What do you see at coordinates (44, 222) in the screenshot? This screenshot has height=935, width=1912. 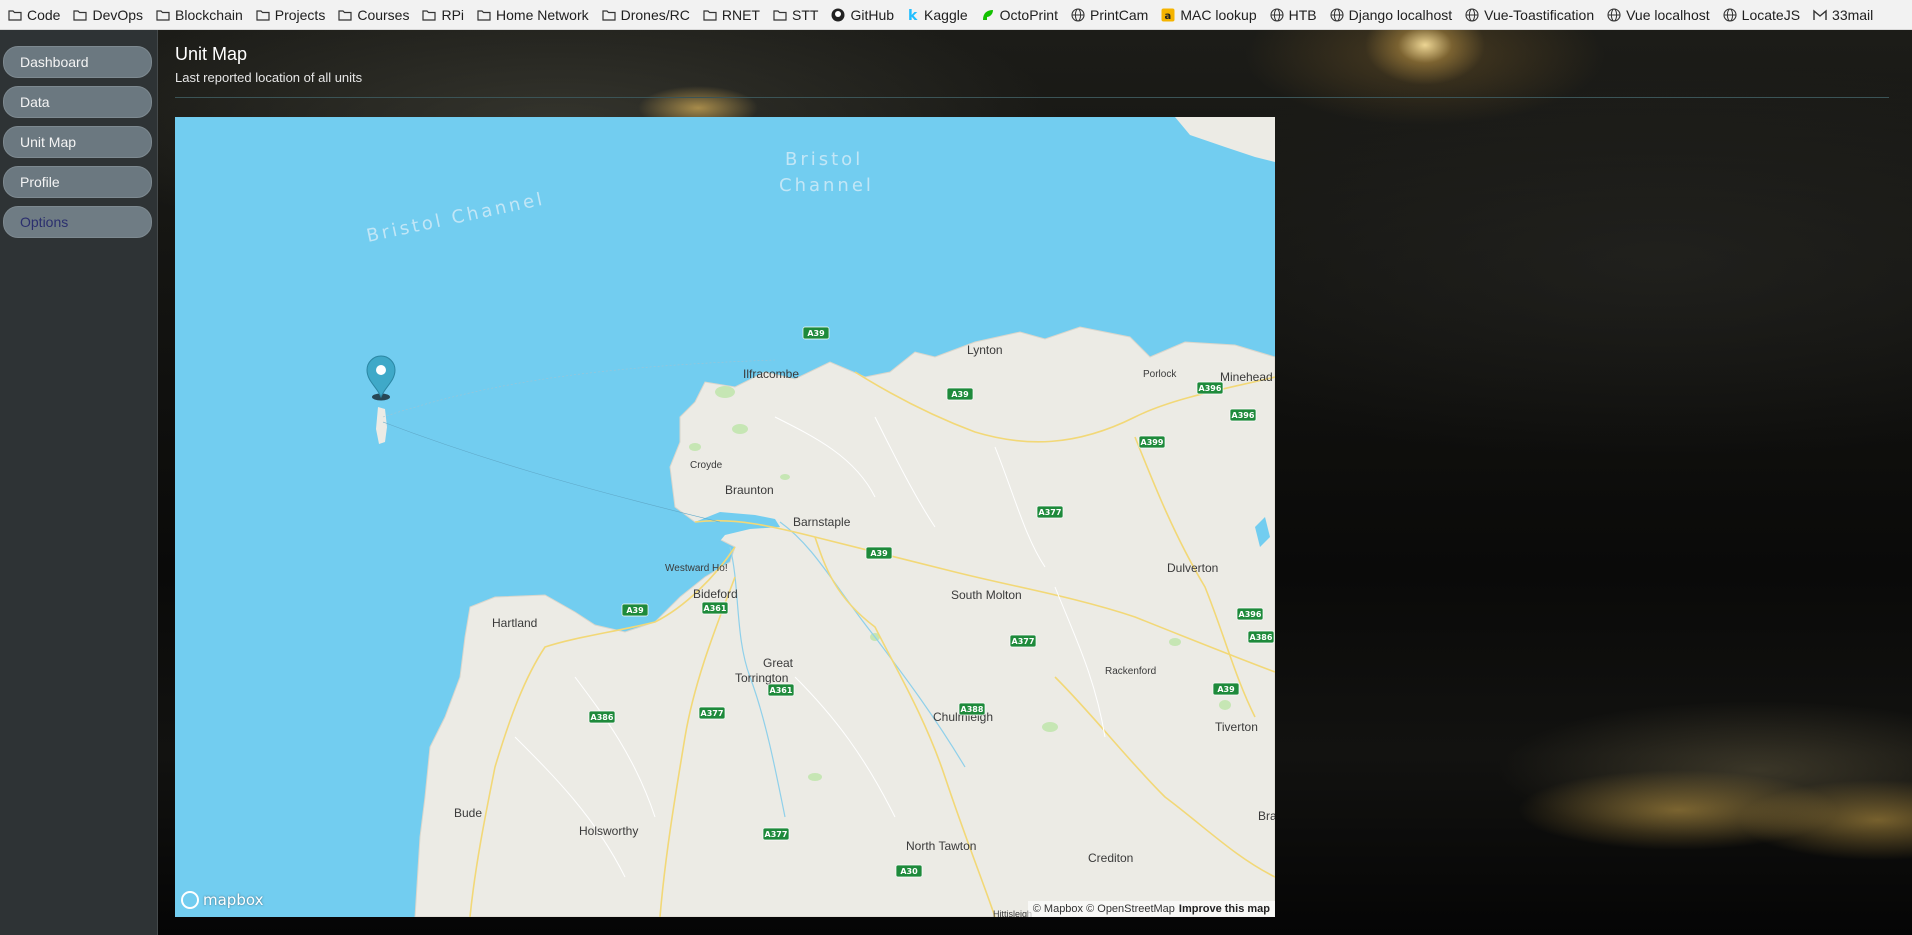 I see `sidebar-item-label: Options` at bounding box center [44, 222].